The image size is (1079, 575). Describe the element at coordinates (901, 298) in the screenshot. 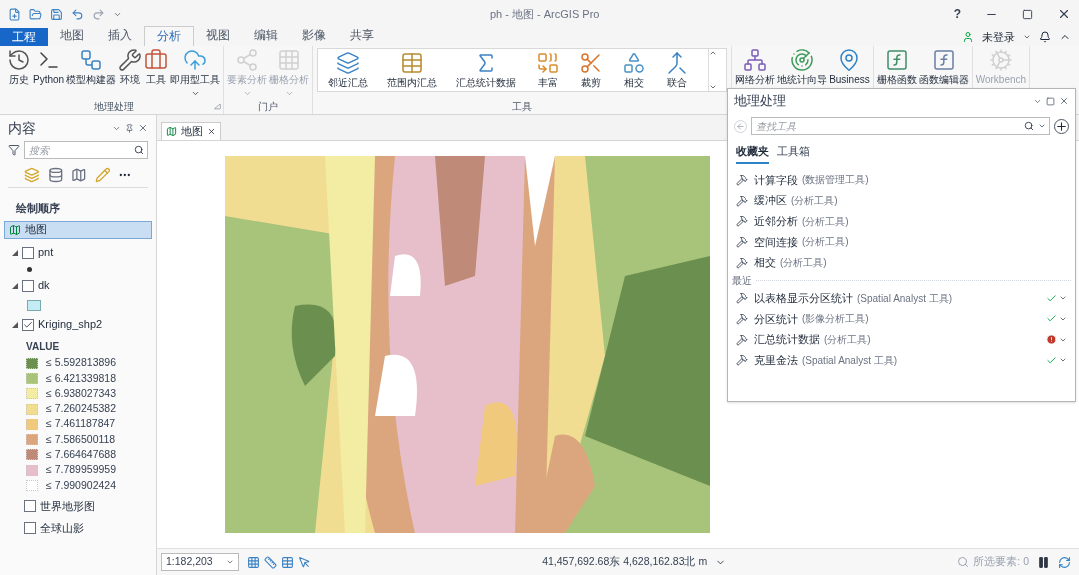

I see `tool-list-item: 以表格显示分区统计 (Spatial Analyst 工具)` at that location.